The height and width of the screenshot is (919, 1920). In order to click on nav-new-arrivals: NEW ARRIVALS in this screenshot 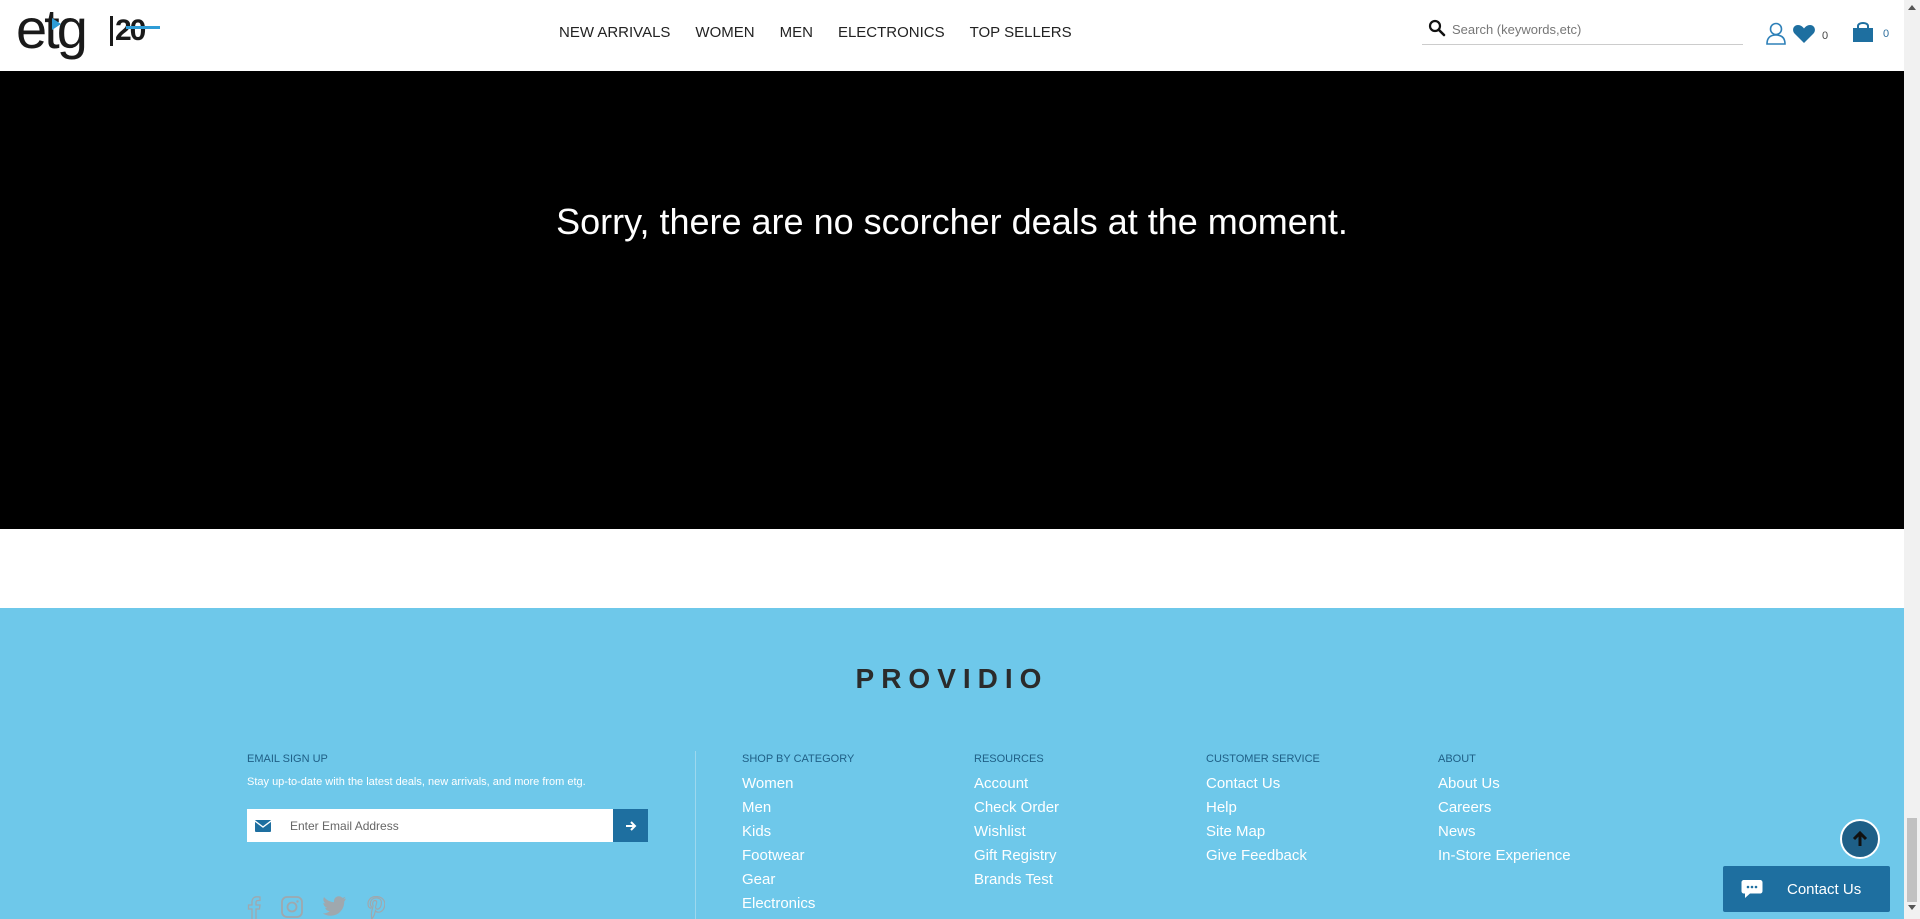, I will do `click(614, 32)`.